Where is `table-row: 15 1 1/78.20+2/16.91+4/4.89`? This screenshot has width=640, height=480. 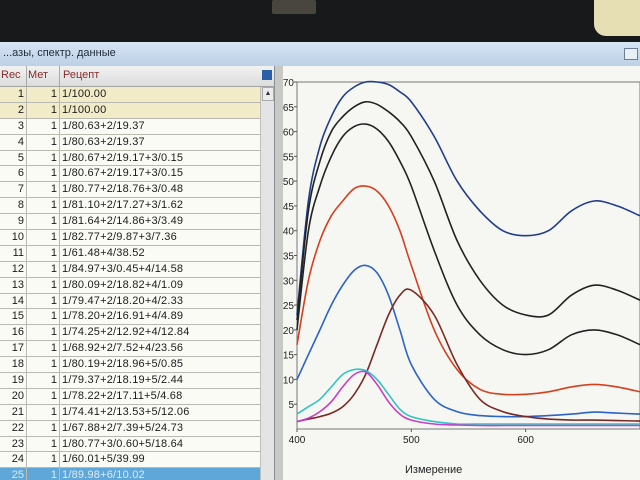 table-row: 15 1 1/78.20+2/16.91+4/4.89 is located at coordinates (130, 317).